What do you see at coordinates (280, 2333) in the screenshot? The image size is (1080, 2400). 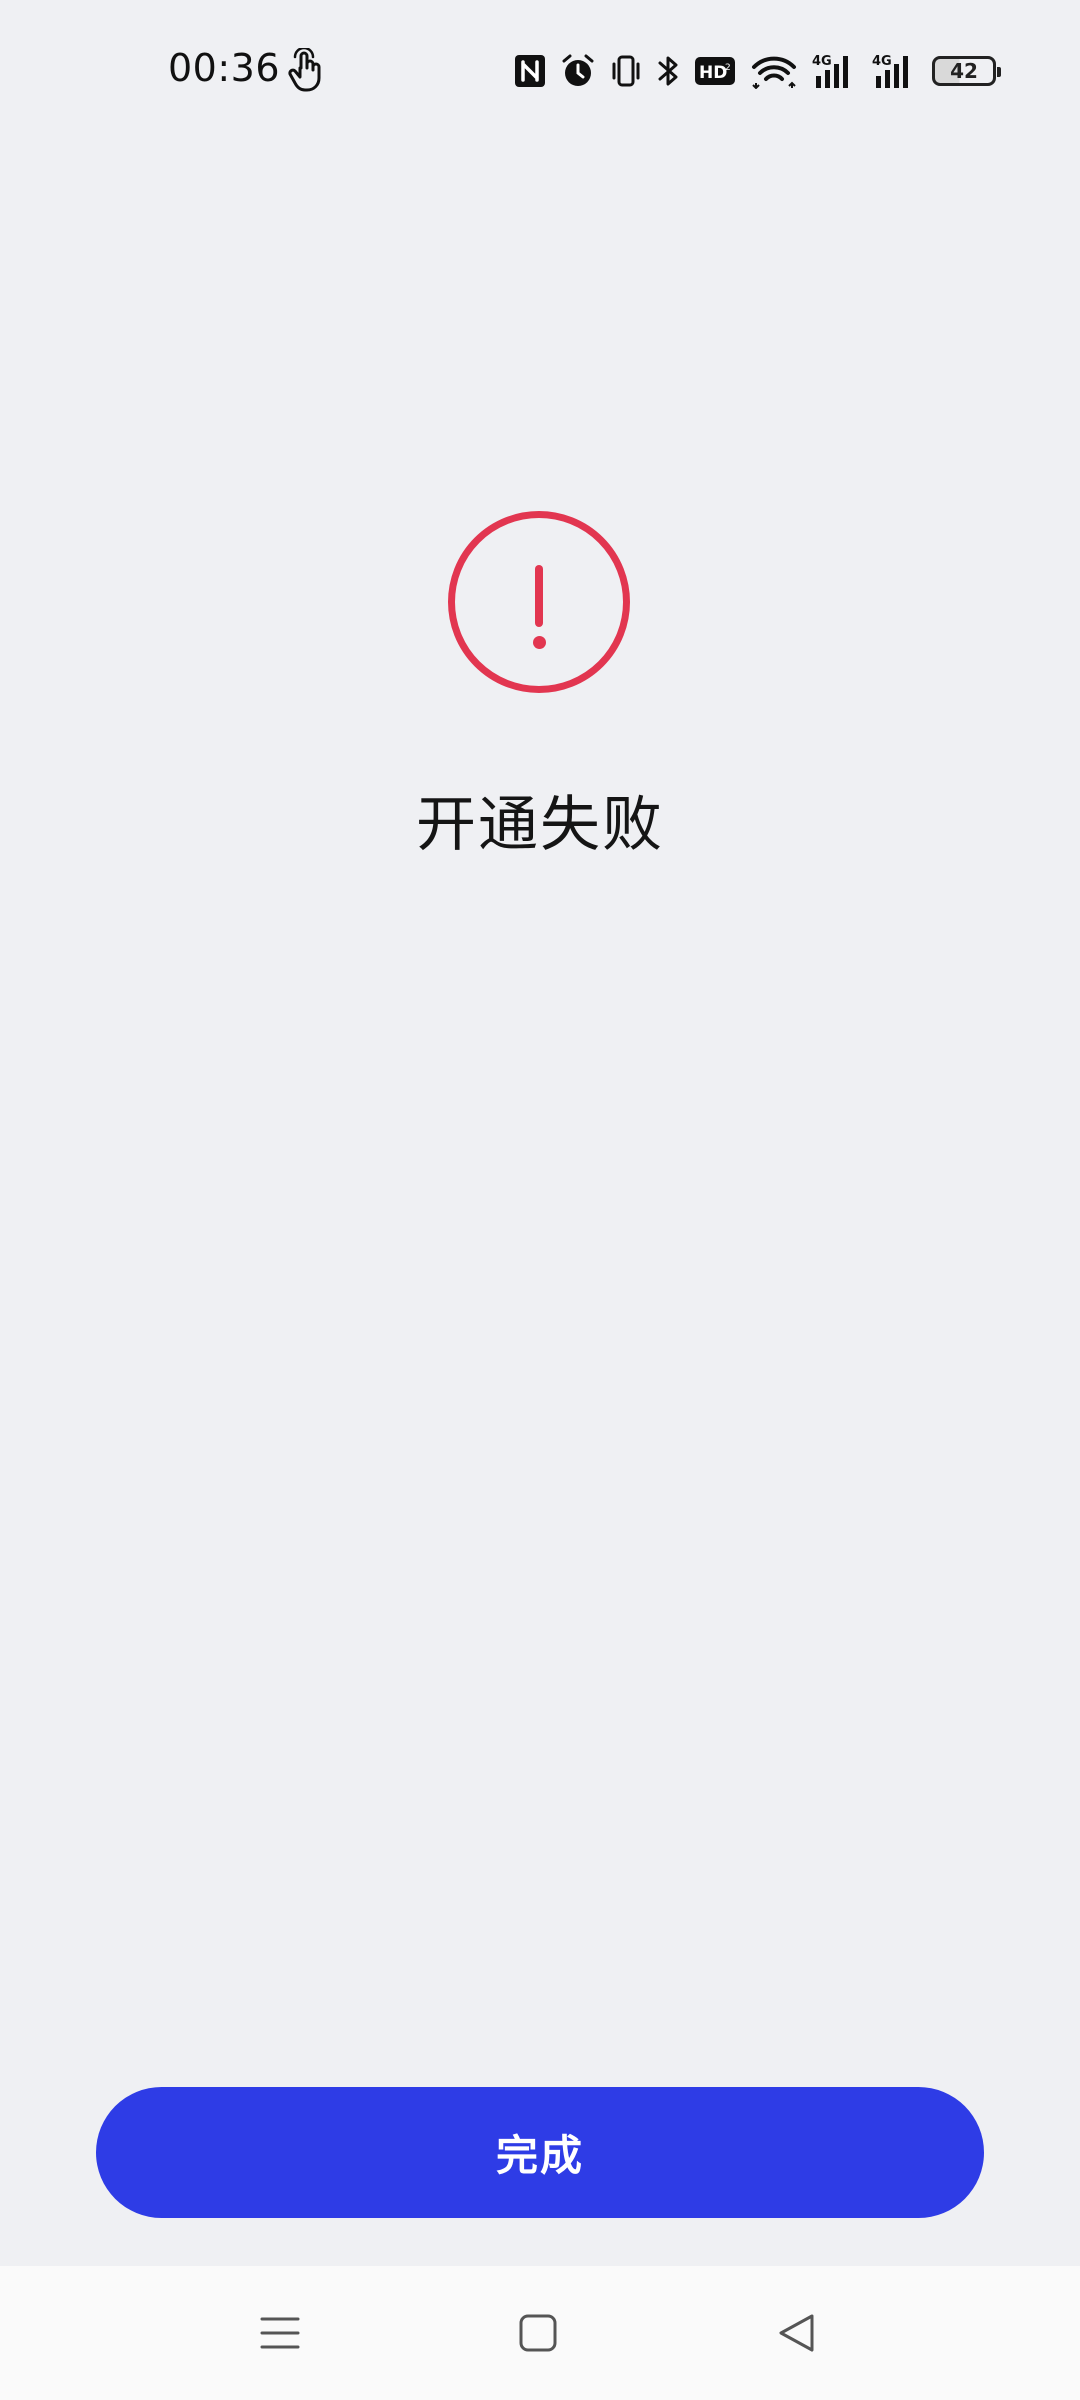 I see `menu-icon` at bounding box center [280, 2333].